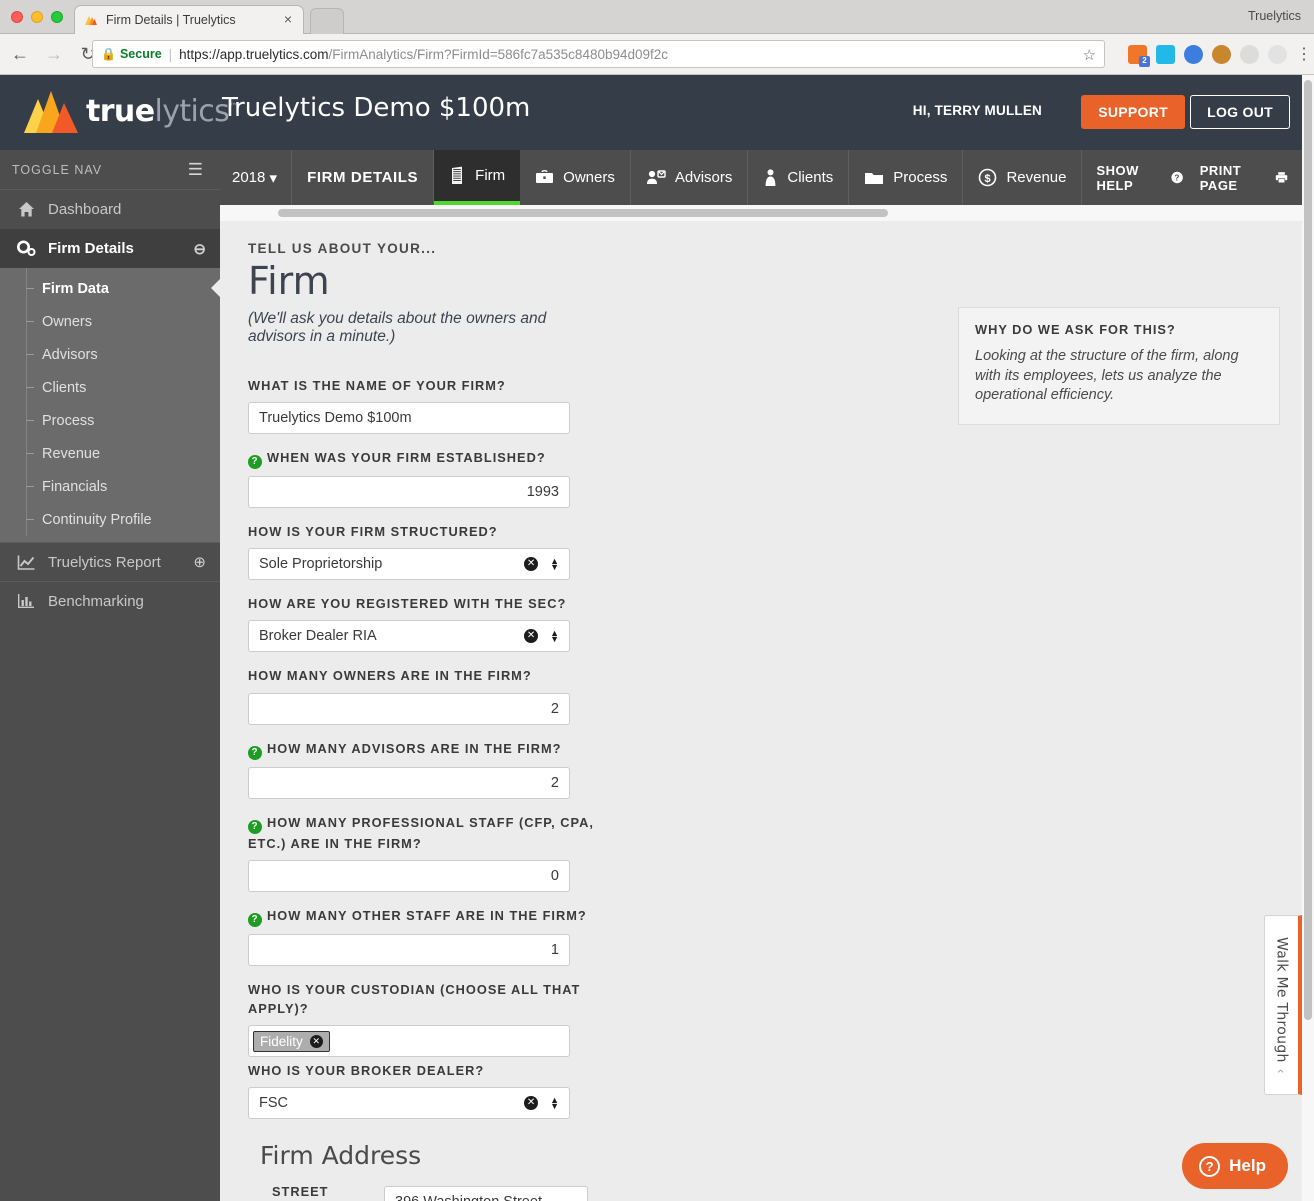 Image resolution: width=1314 pixels, height=1201 pixels. I want to click on hamburger-icon: ☰, so click(196, 170).